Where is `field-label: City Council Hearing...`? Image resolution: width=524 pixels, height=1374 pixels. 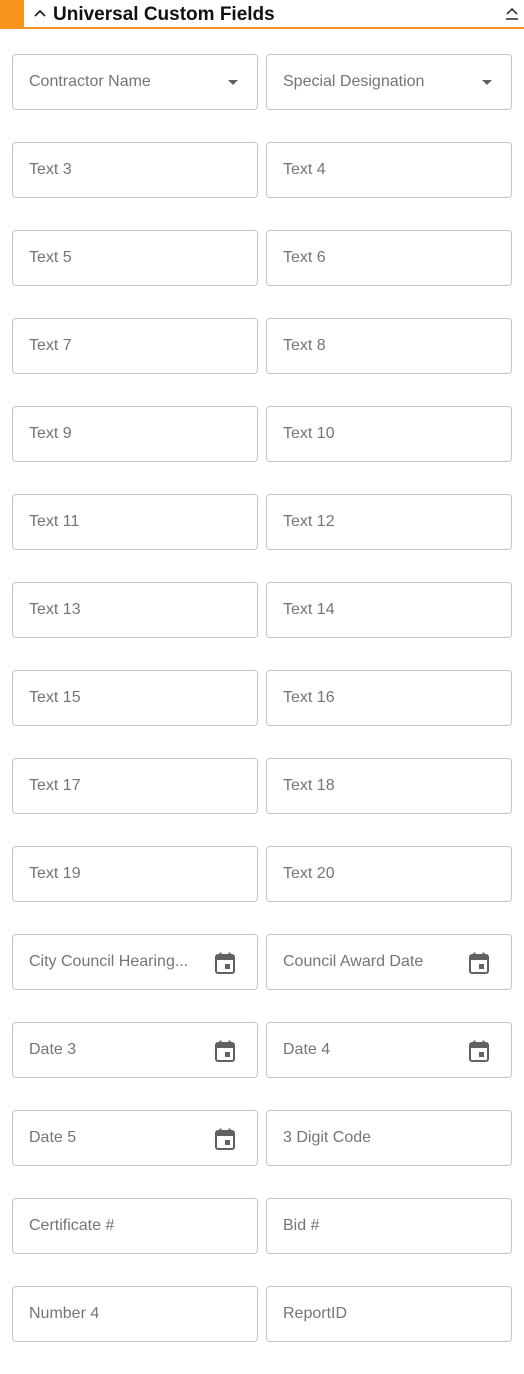 field-label: City Council Hearing... is located at coordinates (109, 961).